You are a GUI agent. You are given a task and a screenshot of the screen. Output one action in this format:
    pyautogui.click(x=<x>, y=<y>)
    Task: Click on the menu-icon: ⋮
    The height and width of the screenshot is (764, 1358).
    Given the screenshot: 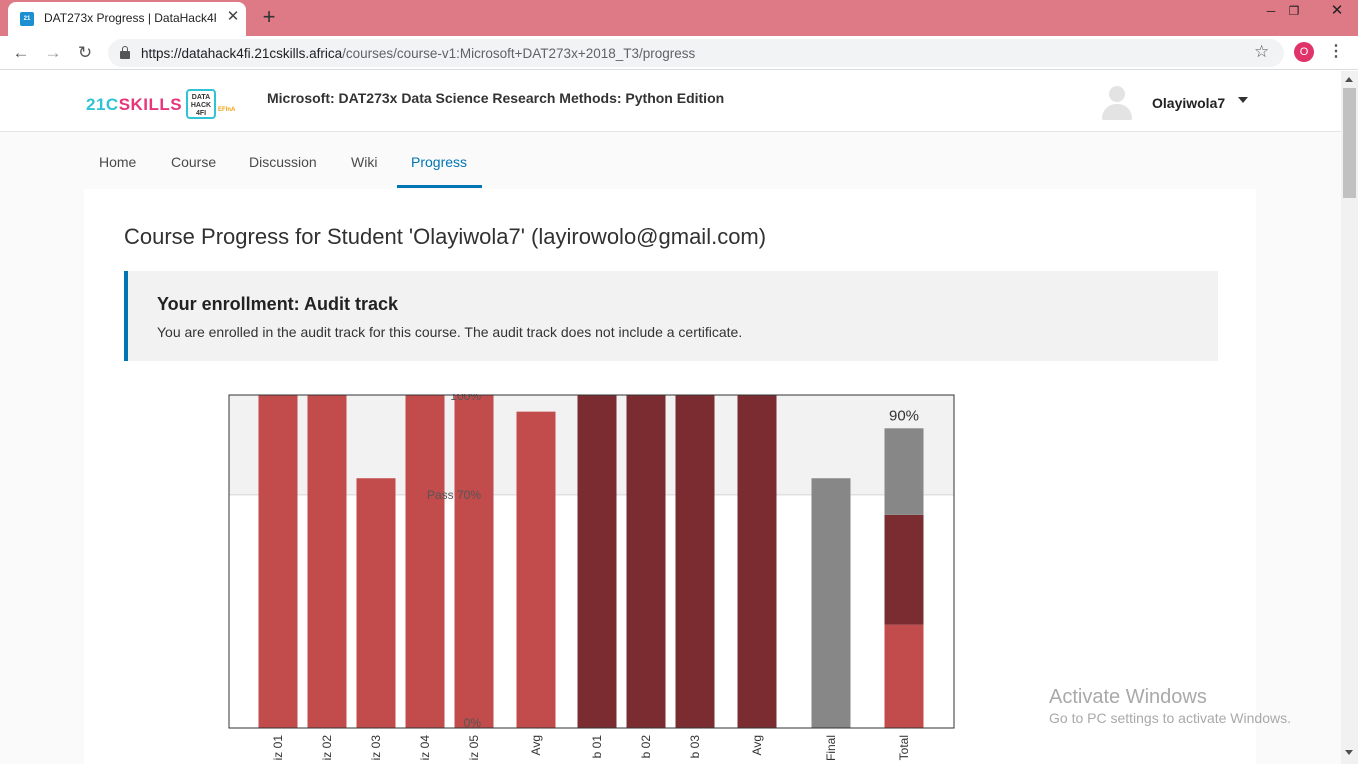 What is the action you would take?
    pyautogui.click(x=1336, y=52)
    